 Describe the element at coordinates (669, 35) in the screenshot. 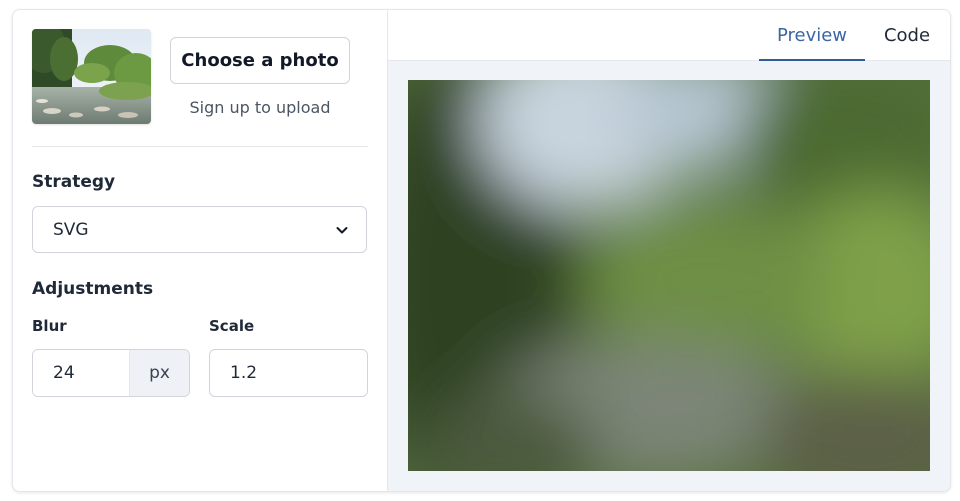

I see `output-tab-bar: Preview Code` at that location.